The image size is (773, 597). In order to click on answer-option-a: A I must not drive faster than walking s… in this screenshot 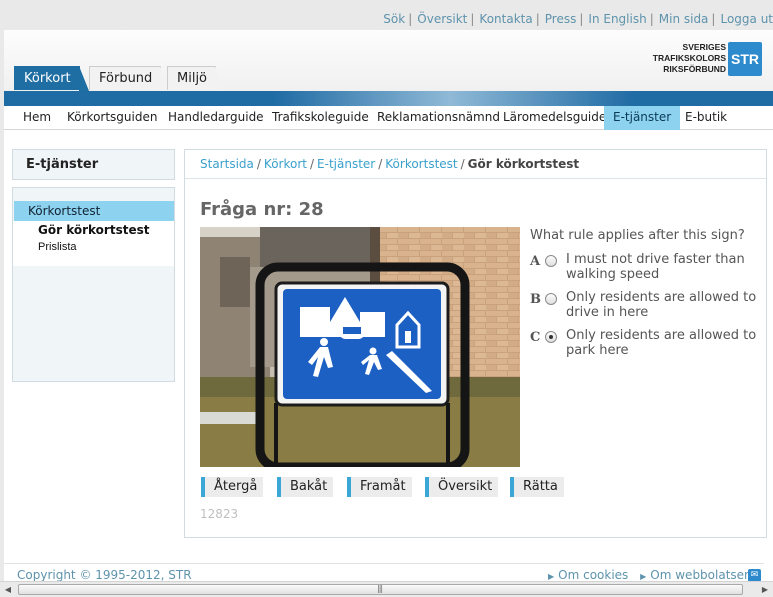, I will do `click(645, 269)`.